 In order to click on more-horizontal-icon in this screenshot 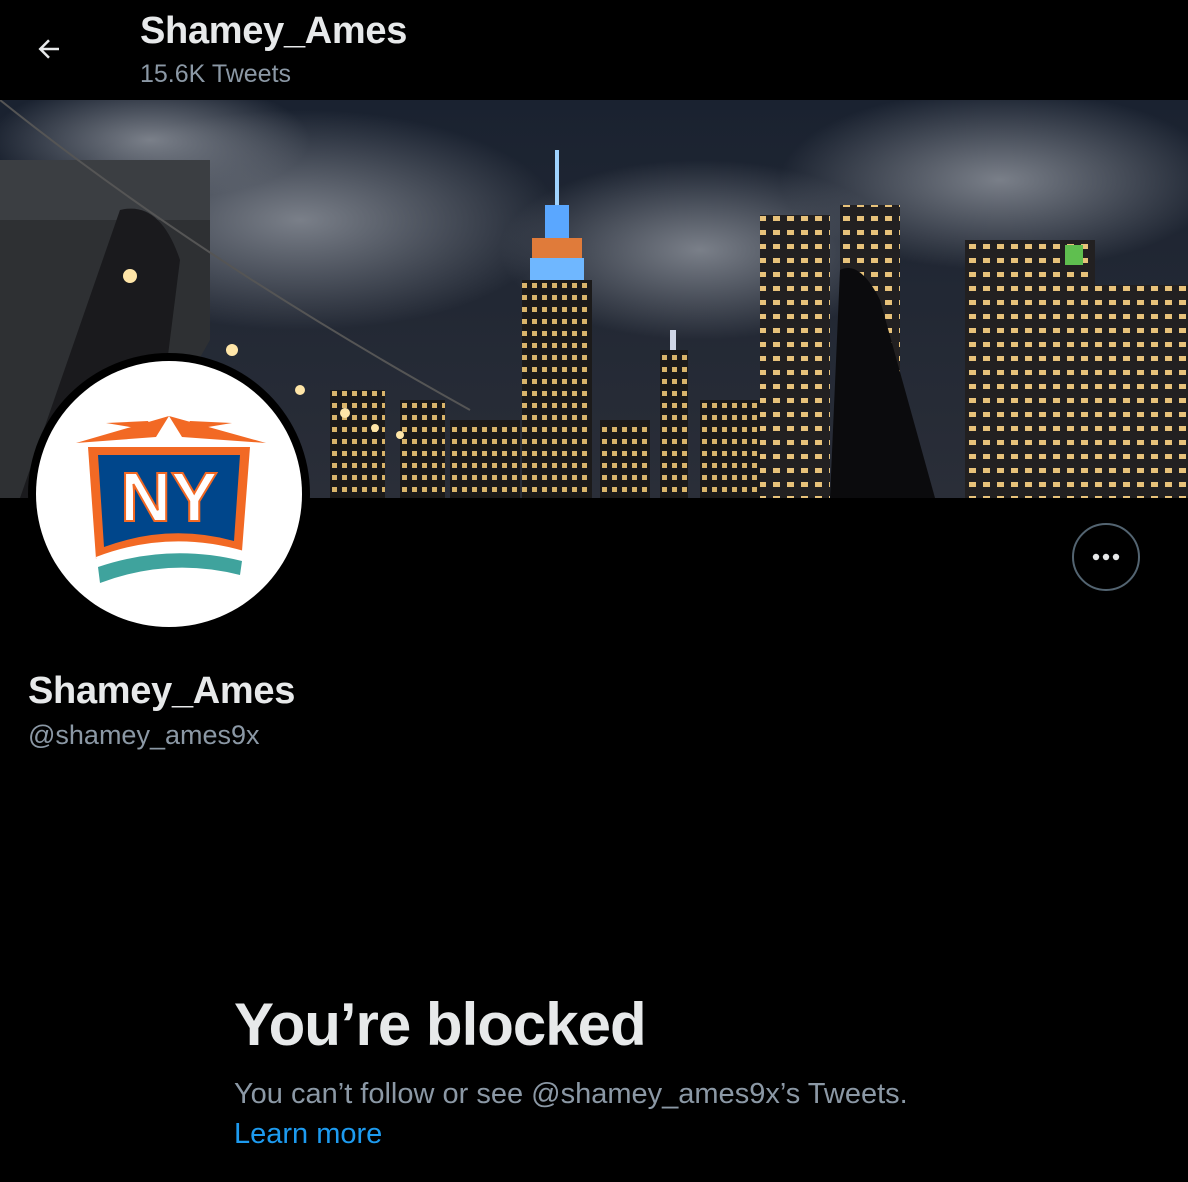, I will do `click(1106, 557)`.